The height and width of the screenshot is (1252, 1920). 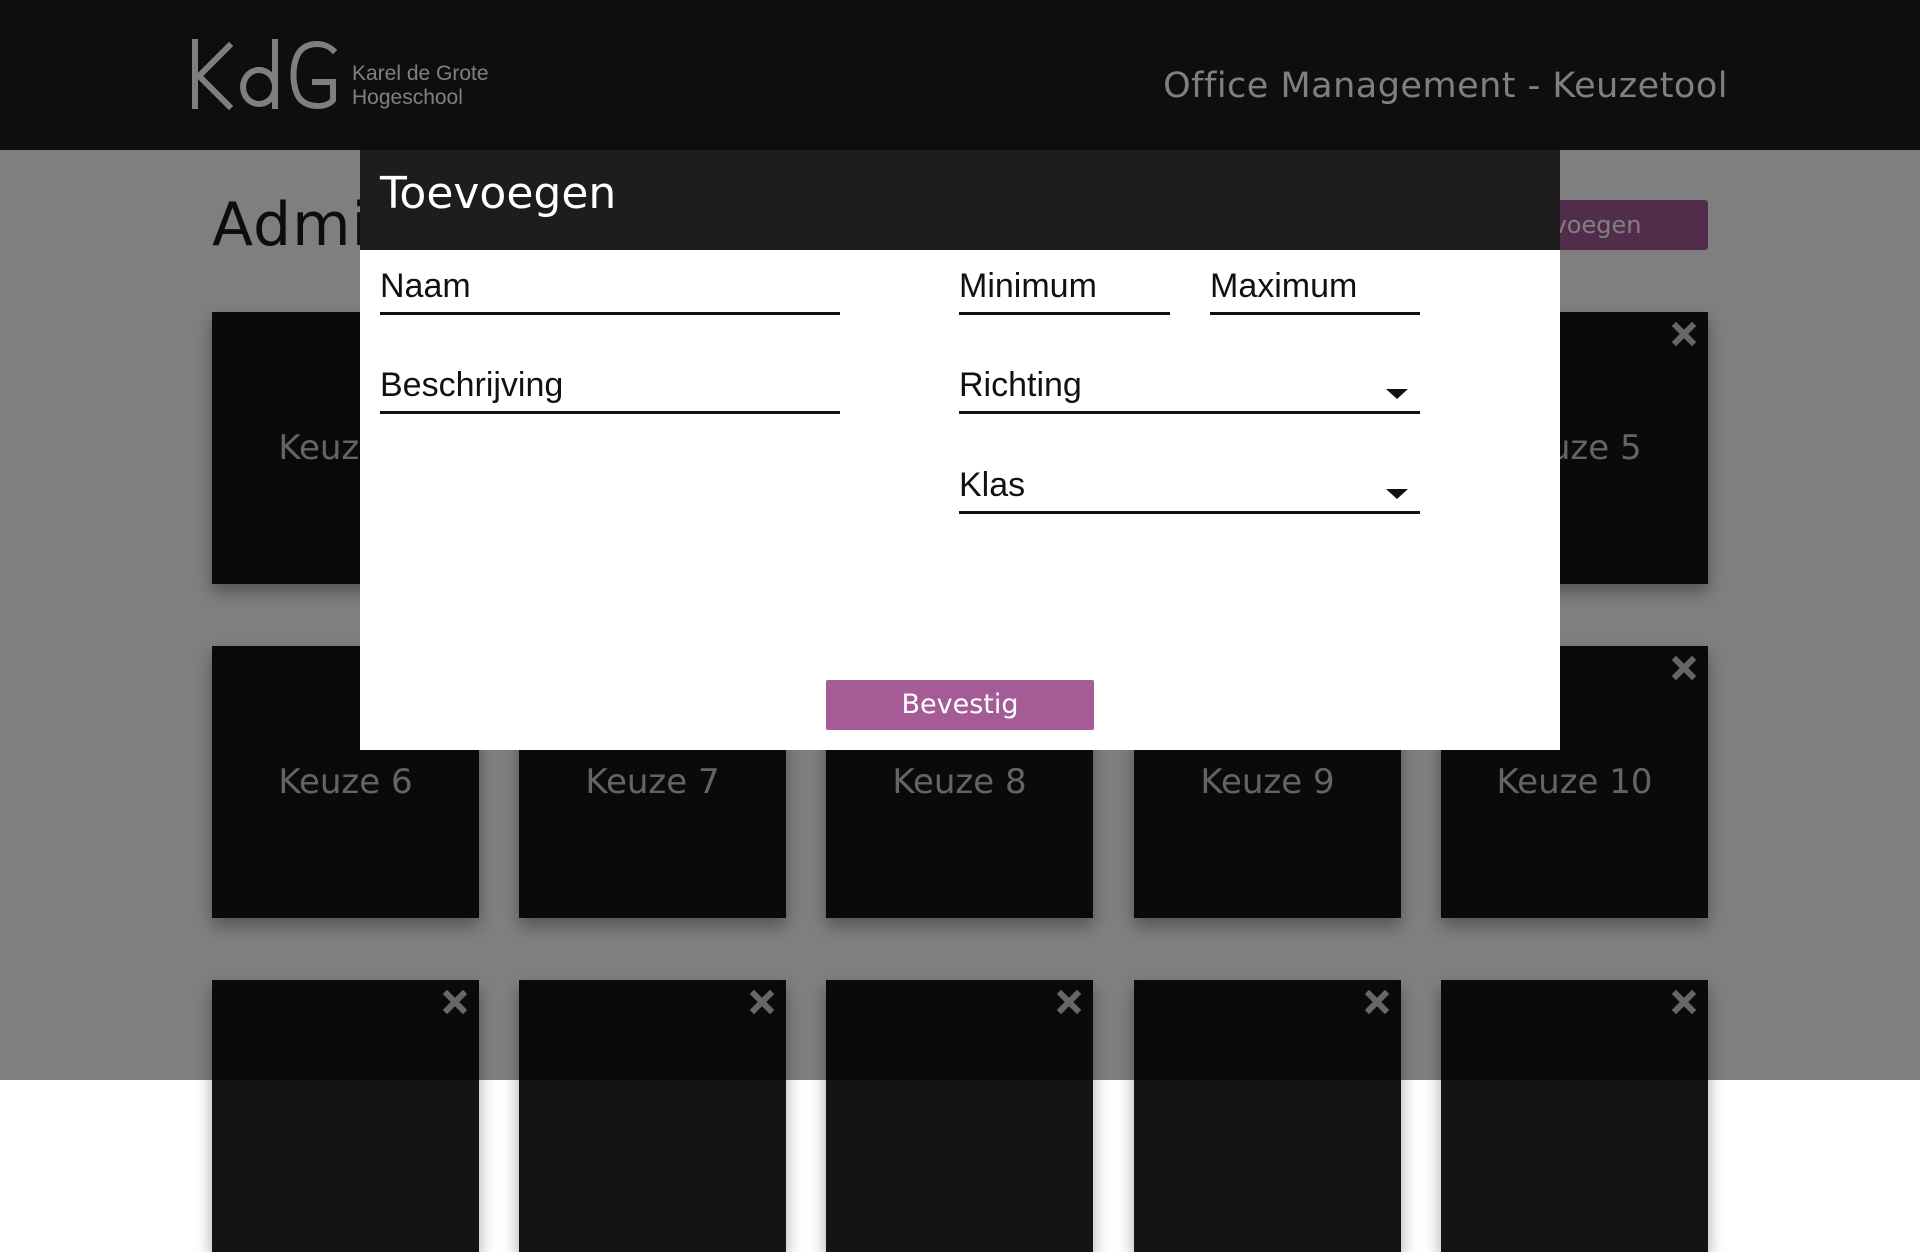 What do you see at coordinates (610, 387) in the screenshot?
I see `beschrijving-field: Beschrijving` at bounding box center [610, 387].